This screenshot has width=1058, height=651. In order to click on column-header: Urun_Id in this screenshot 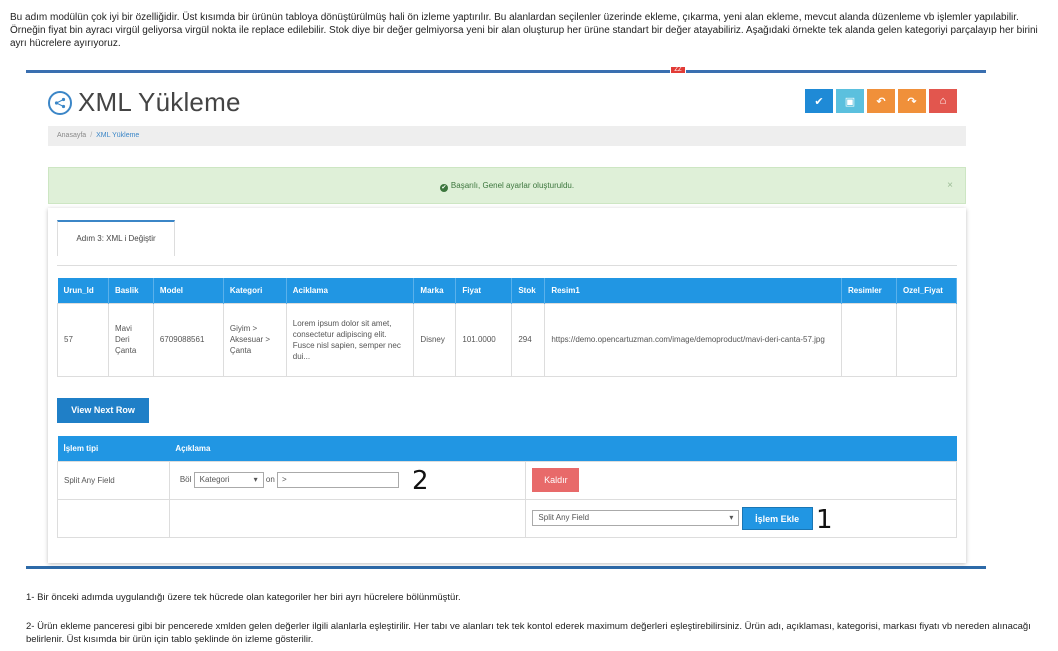, I will do `click(83, 290)`.